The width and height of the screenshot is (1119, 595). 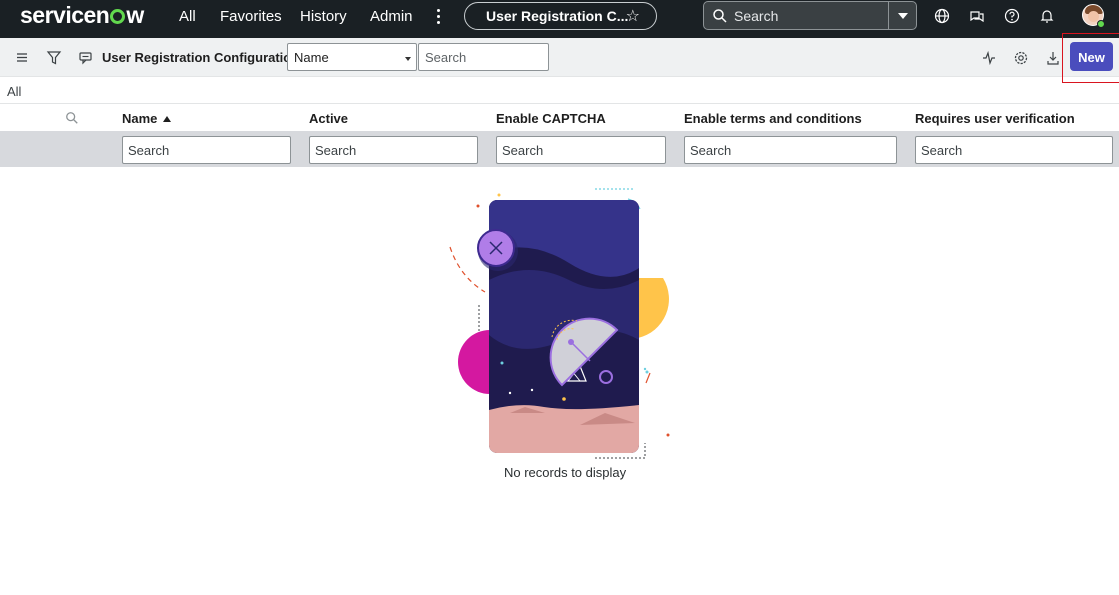 What do you see at coordinates (1101, 24) in the screenshot?
I see `presence-indicator` at bounding box center [1101, 24].